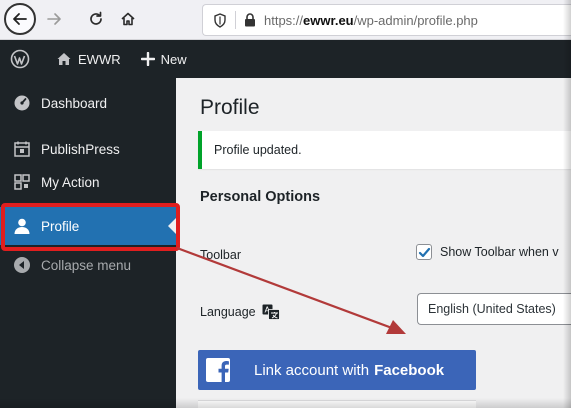  Describe the element at coordinates (173, 59) in the screenshot. I see `new-label: New` at that location.